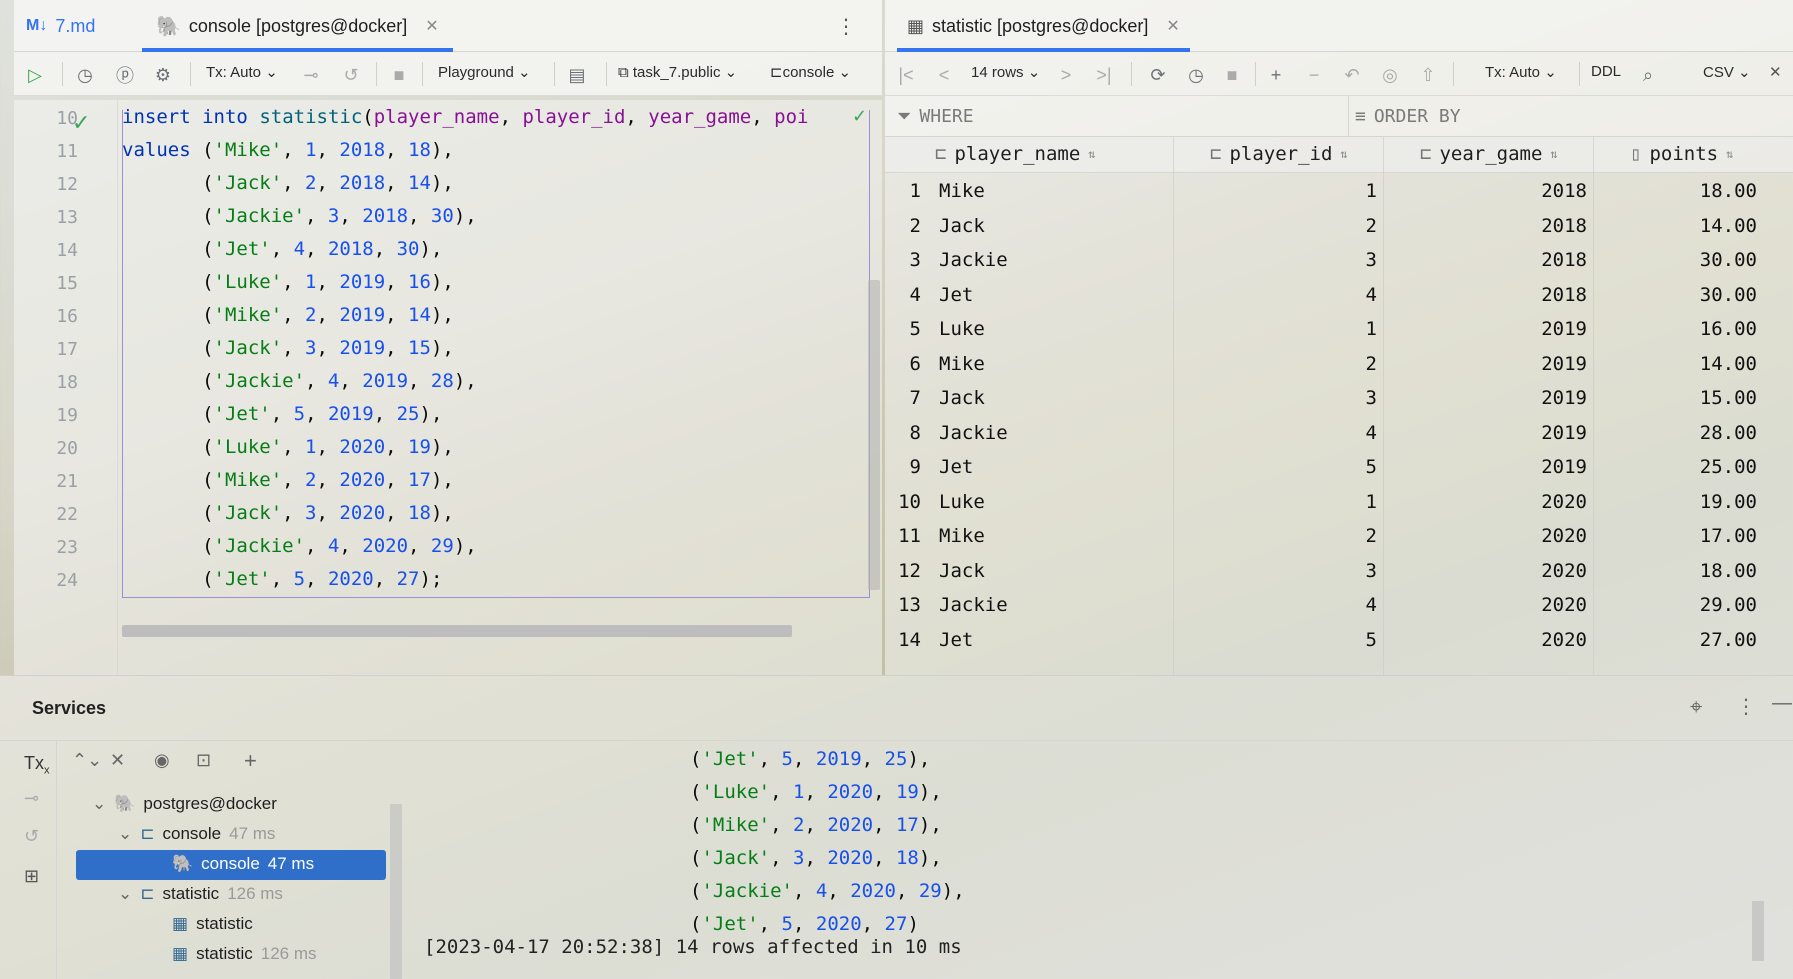 Image resolution: width=1793 pixels, height=979 pixels. What do you see at coordinates (1428, 75) in the screenshot?
I see `submit-icon: ⇧` at bounding box center [1428, 75].